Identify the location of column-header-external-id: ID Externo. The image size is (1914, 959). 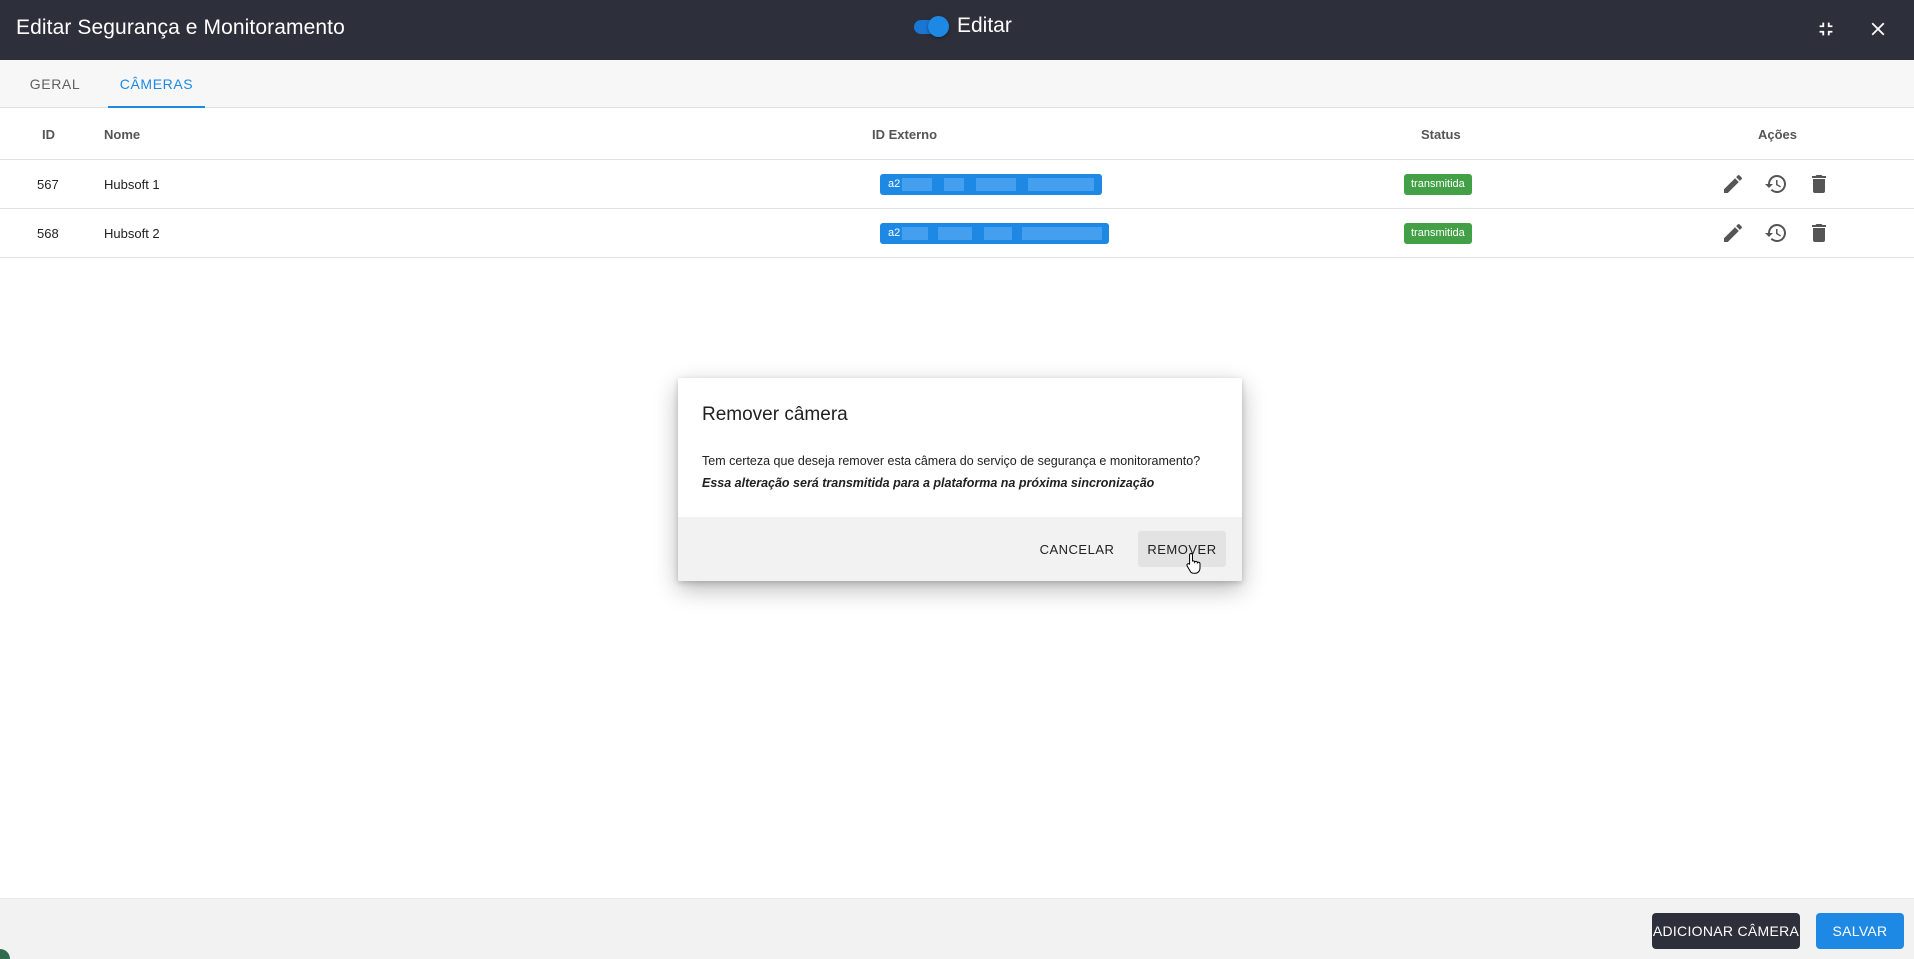
(905, 134).